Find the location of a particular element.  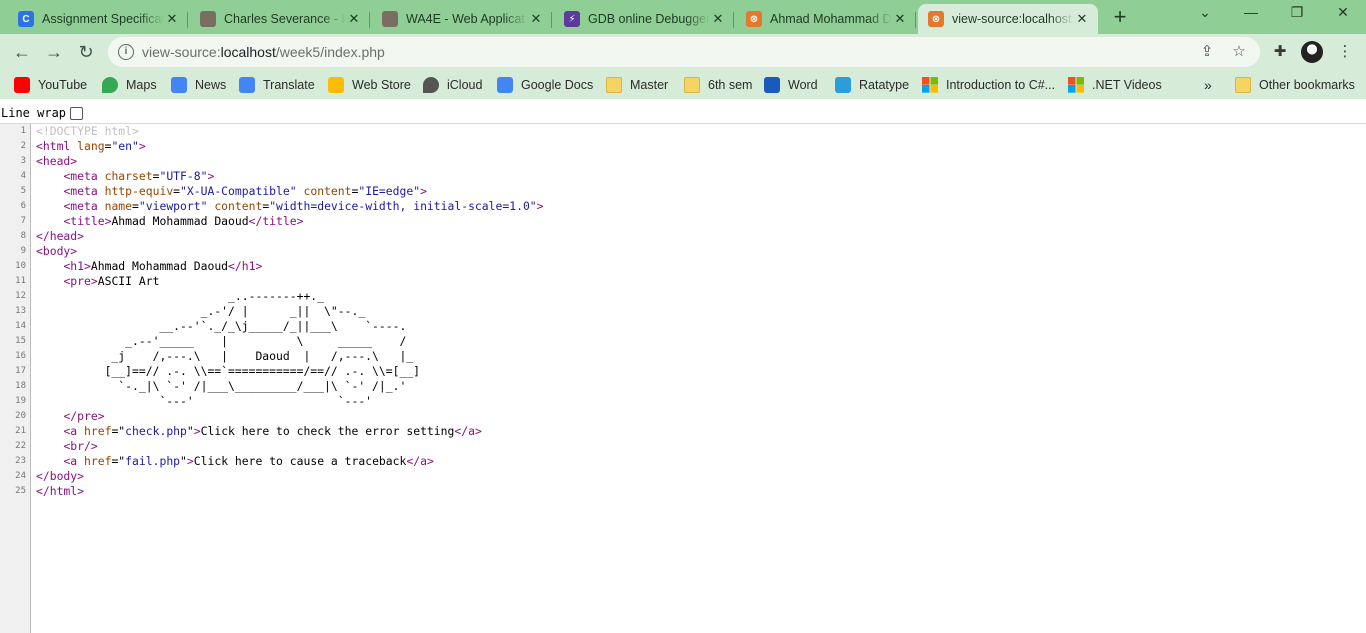

source-line: __.--'`._/_\j_____/_||___\ `----. is located at coordinates (221, 326).